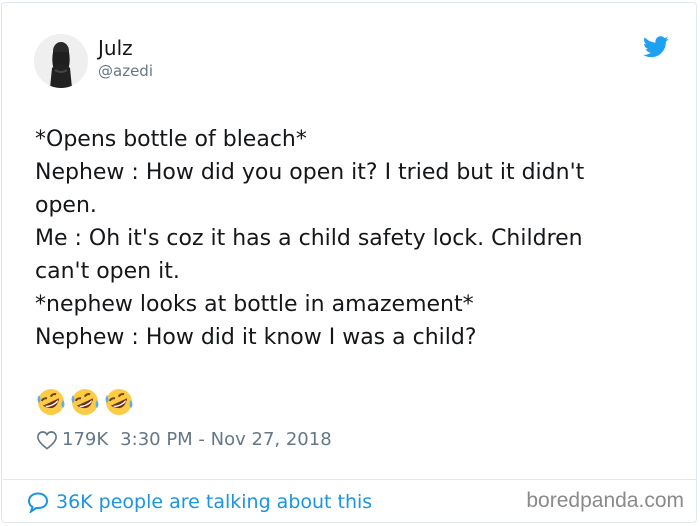  What do you see at coordinates (61, 61) in the screenshot?
I see `avatar` at bounding box center [61, 61].